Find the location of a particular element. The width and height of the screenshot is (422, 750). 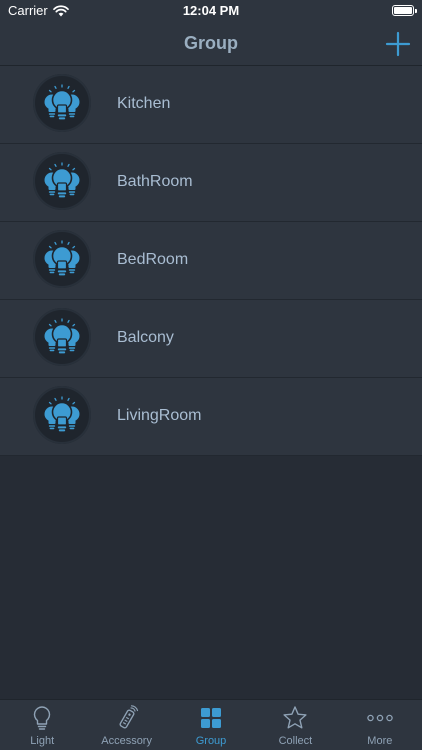

status-bar: Carrier 12:04 PM is located at coordinates (211, 11).